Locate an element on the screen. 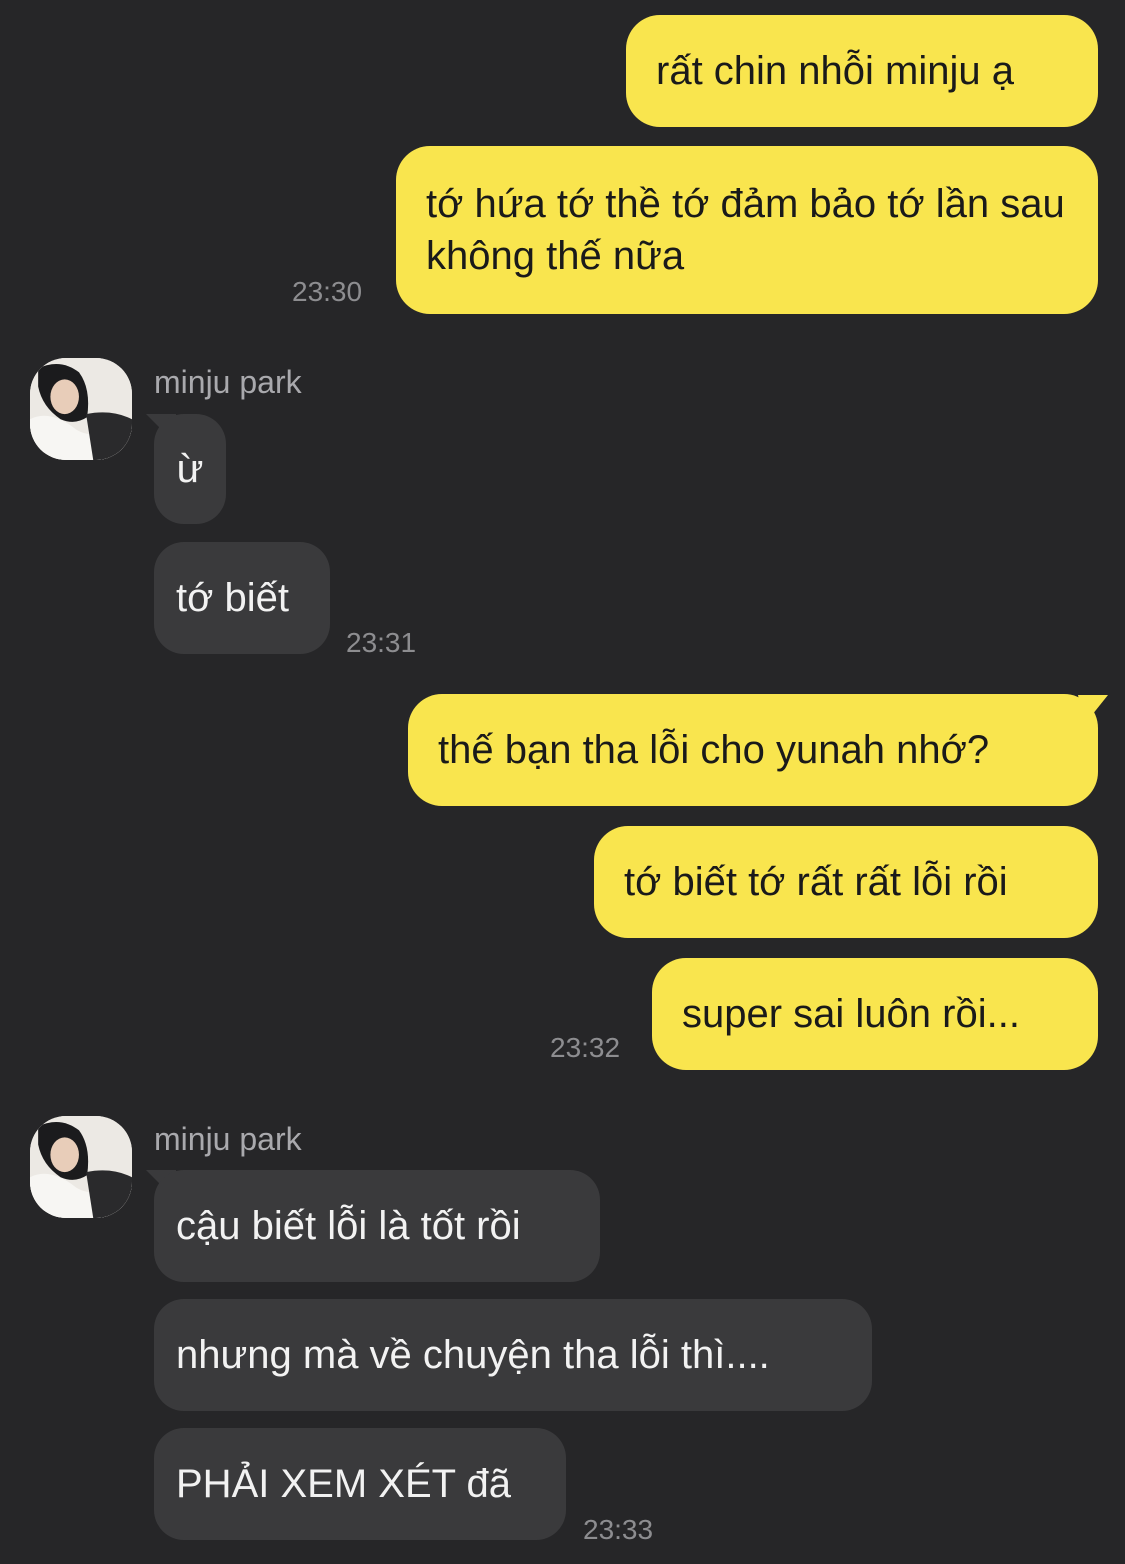 This screenshot has height=1564, width=1125. my-message-bubble: thế bạn tha lỗi cho yunah nhớ? is located at coordinates (753, 750).